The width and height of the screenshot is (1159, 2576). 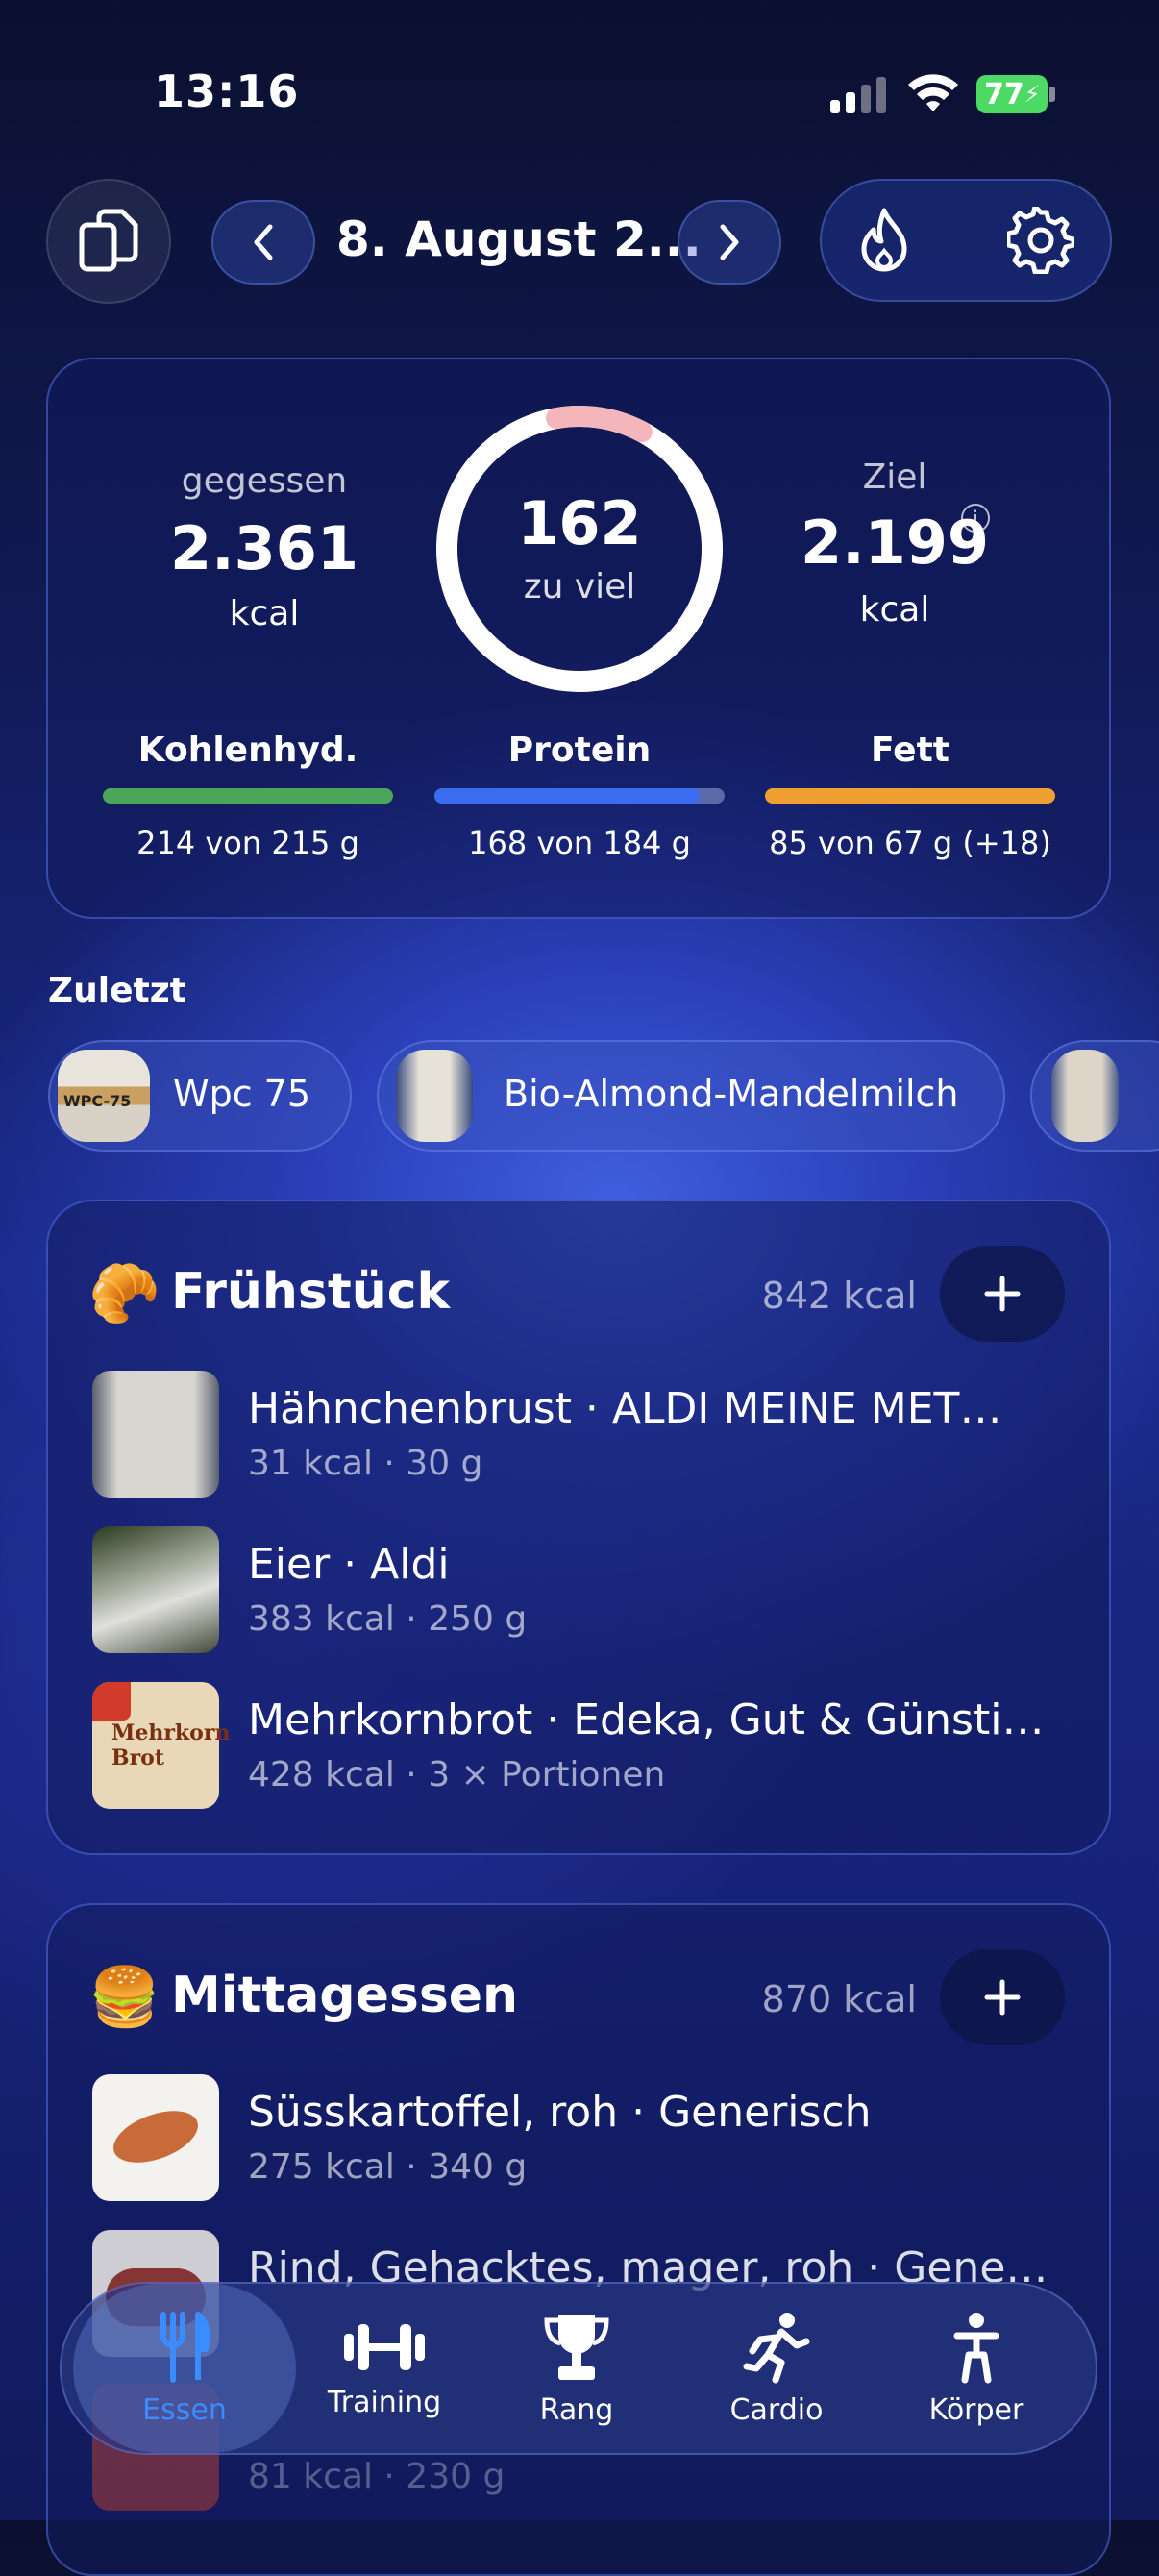 I want to click on food-details: 383 kcal · 250 g, so click(x=388, y=1619).